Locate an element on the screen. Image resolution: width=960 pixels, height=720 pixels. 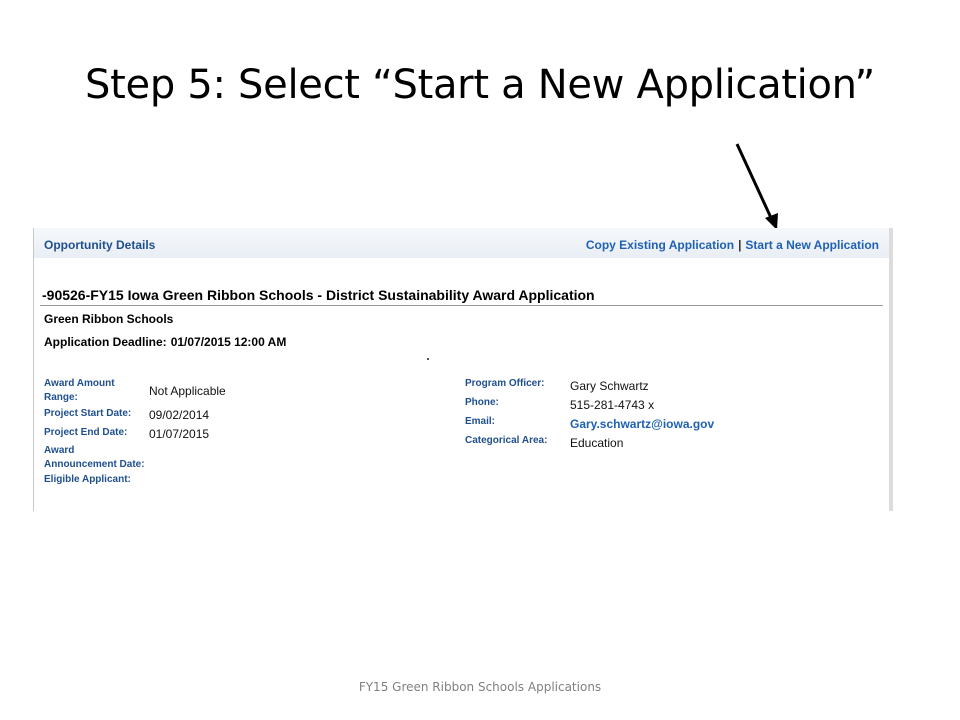
program-officer-value: Gary Schwartz is located at coordinates (609, 386).